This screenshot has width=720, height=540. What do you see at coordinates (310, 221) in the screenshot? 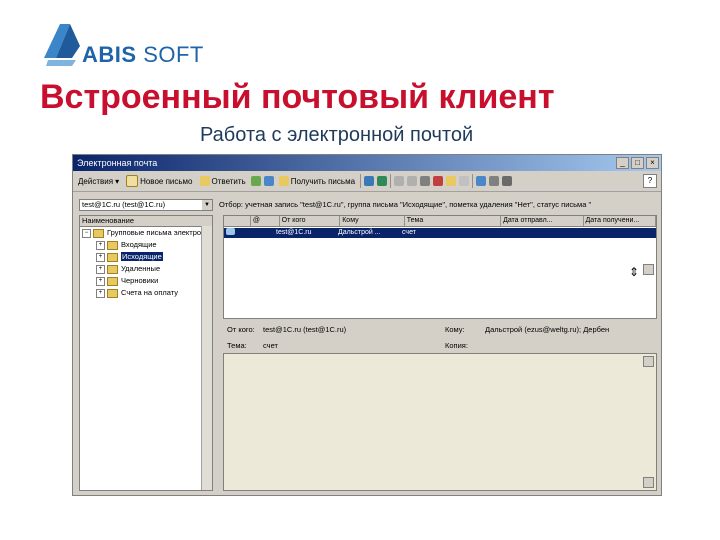
I see `column-header-from: От кого` at bounding box center [310, 221].